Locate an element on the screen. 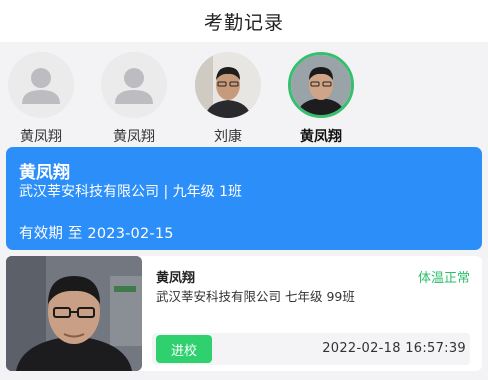 This screenshot has height=380, width=488. person-item-1: 黄凤翔 is located at coordinates (41, 98).